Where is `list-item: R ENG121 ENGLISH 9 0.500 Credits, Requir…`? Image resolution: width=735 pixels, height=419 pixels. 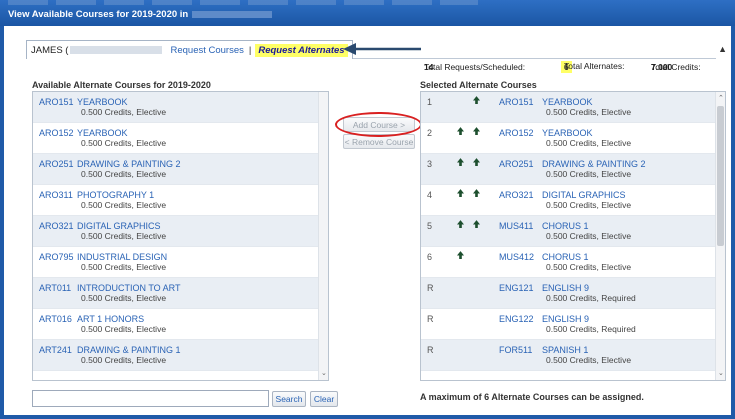 list-item: R ENG121 ENGLISH 9 0.500 Credits, Requir… is located at coordinates (568, 293).